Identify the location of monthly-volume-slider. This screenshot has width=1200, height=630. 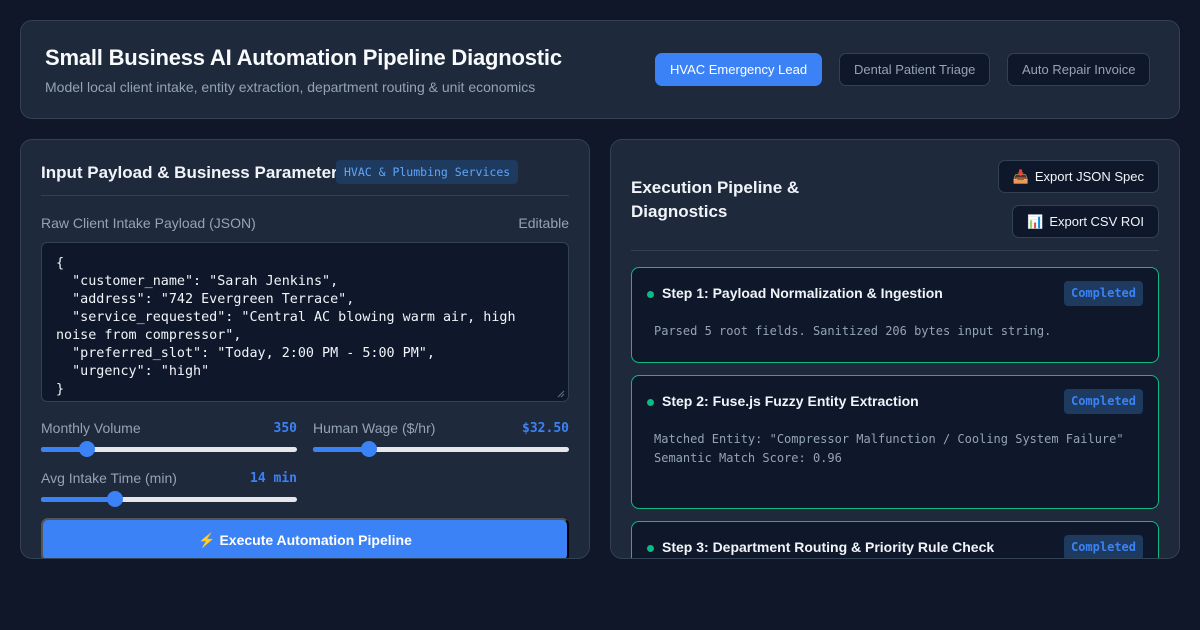
(169, 449).